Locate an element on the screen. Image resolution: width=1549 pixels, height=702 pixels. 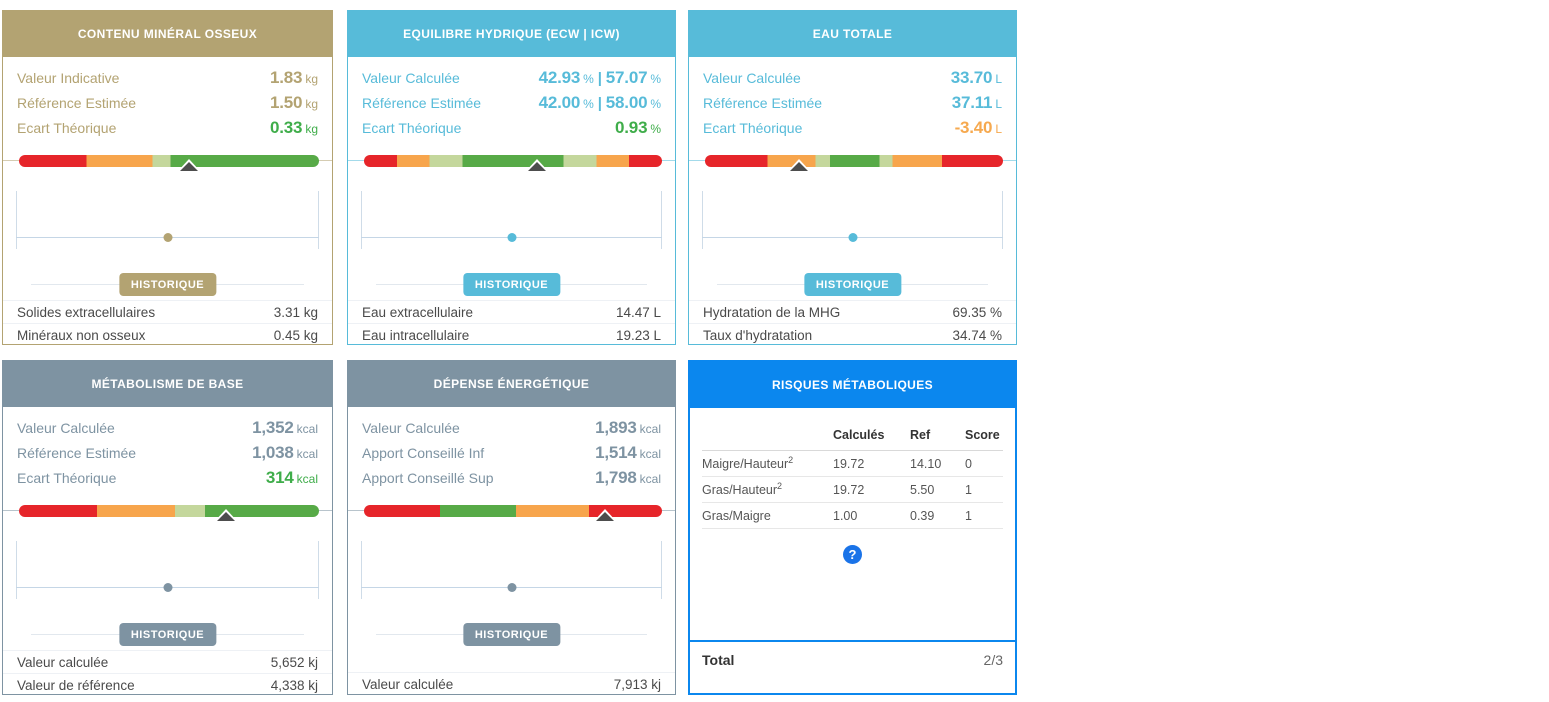
stat-row: Ecart Théorique 0.33 kg is located at coordinates (167, 127).